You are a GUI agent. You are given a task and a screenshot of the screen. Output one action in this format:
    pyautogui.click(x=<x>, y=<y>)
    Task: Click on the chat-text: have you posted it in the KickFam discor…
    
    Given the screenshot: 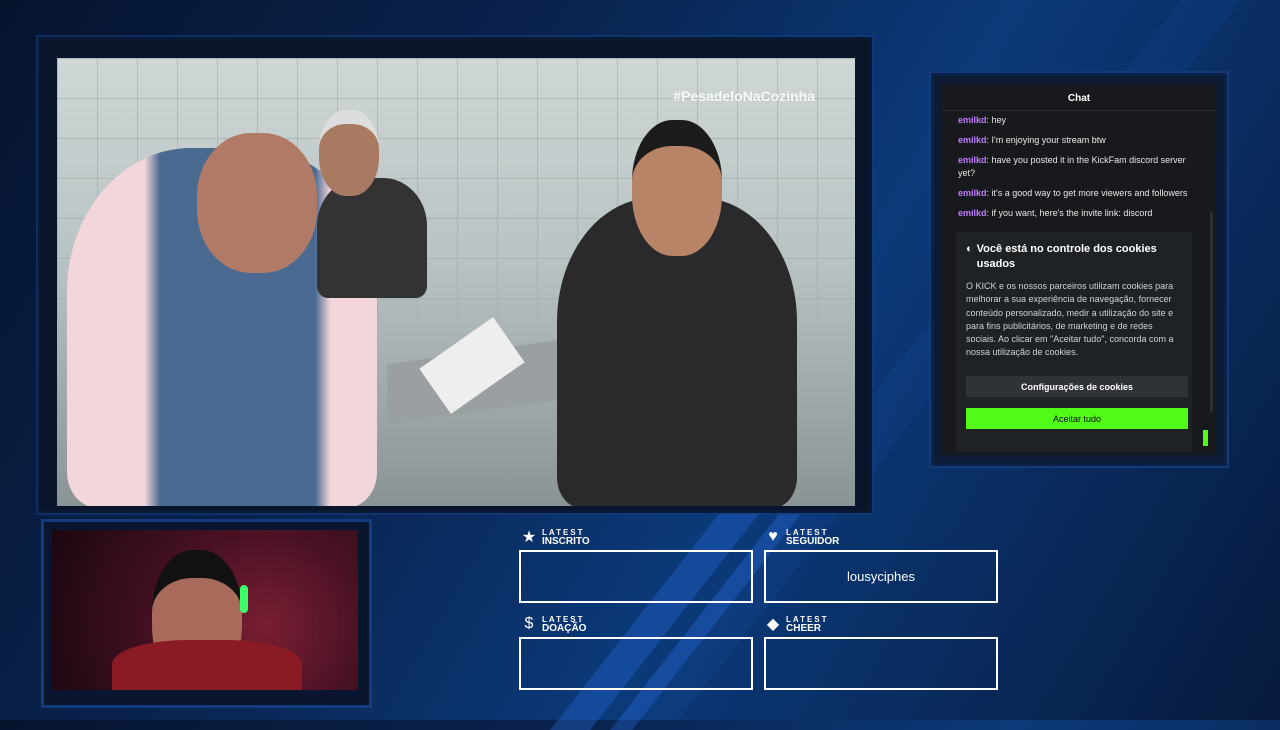 What is the action you would take?
    pyautogui.click(x=1072, y=166)
    